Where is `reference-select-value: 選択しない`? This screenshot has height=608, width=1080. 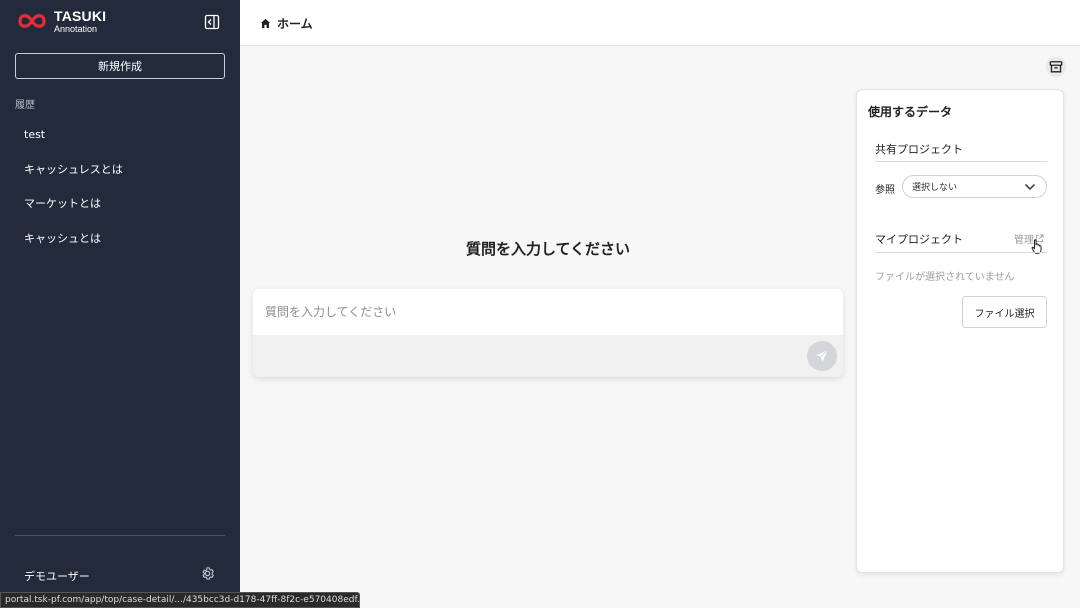 reference-select-value: 選択しない is located at coordinates (935, 188).